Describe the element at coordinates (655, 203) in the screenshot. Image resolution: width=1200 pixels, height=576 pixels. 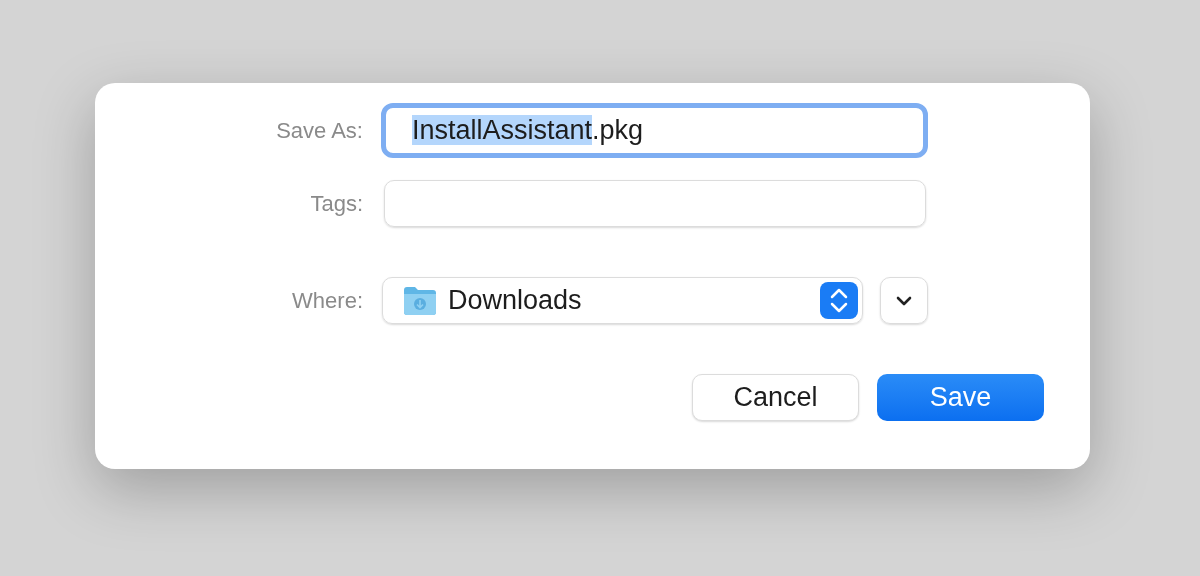
I see `tags-field` at that location.